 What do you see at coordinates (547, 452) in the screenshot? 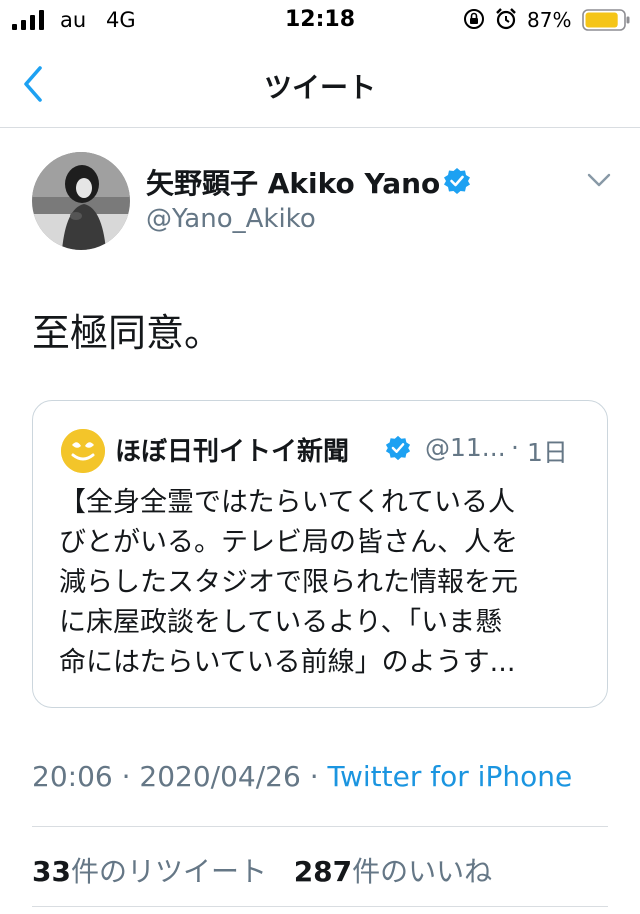
I see `quoted-time: 1日` at bounding box center [547, 452].